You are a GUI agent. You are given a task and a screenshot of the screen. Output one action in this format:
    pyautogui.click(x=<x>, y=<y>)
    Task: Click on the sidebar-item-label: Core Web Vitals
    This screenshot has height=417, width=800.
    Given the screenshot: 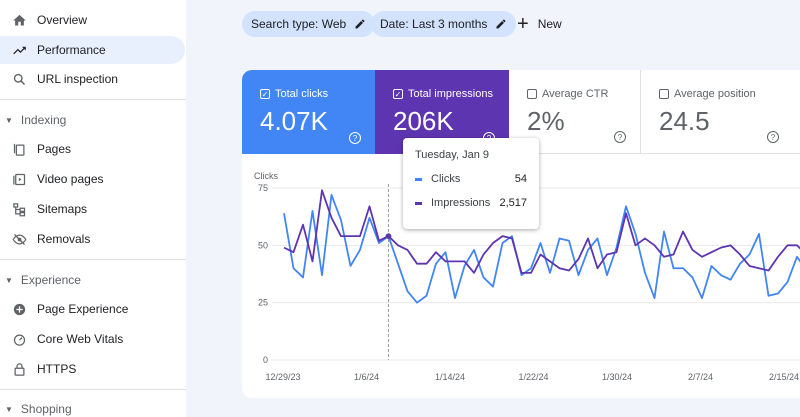 What is the action you would take?
    pyautogui.click(x=80, y=339)
    